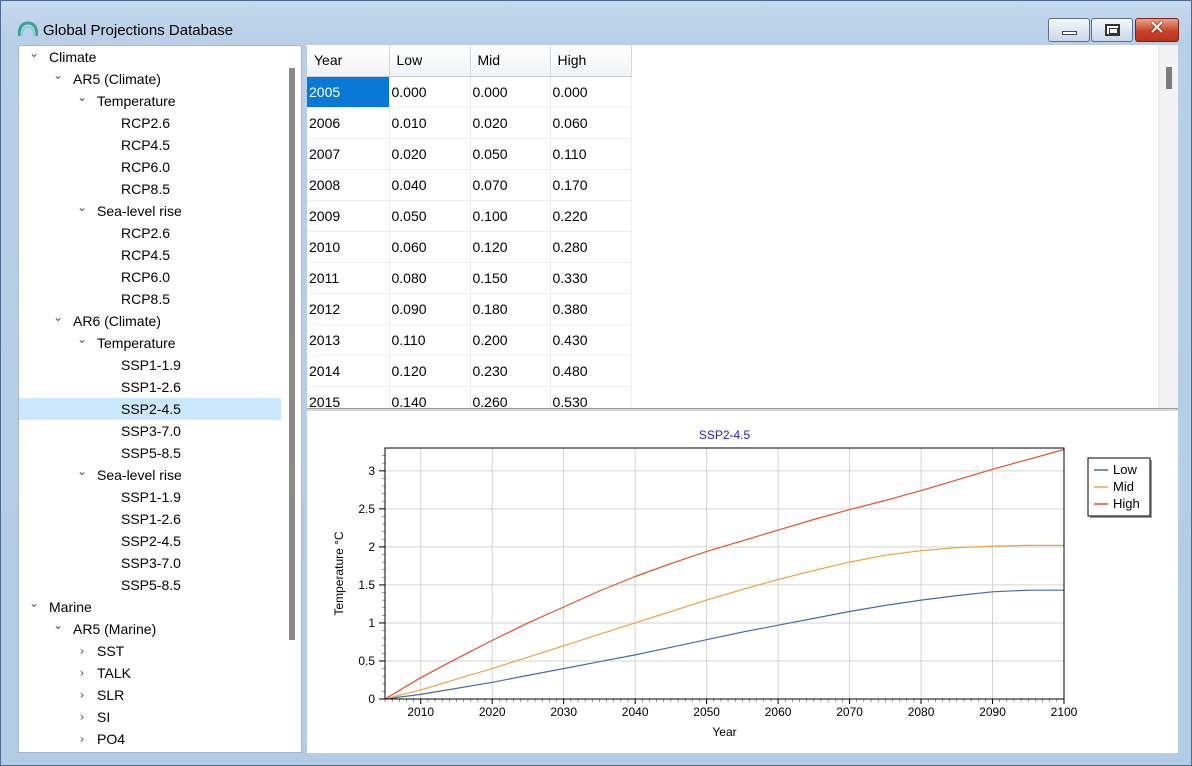 The width and height of the screenshot is (1192, 766). What do you see at coordinates (348, 216) in the screenshot?
I see `table-cell: 2009` at bounding box center [348, 216].